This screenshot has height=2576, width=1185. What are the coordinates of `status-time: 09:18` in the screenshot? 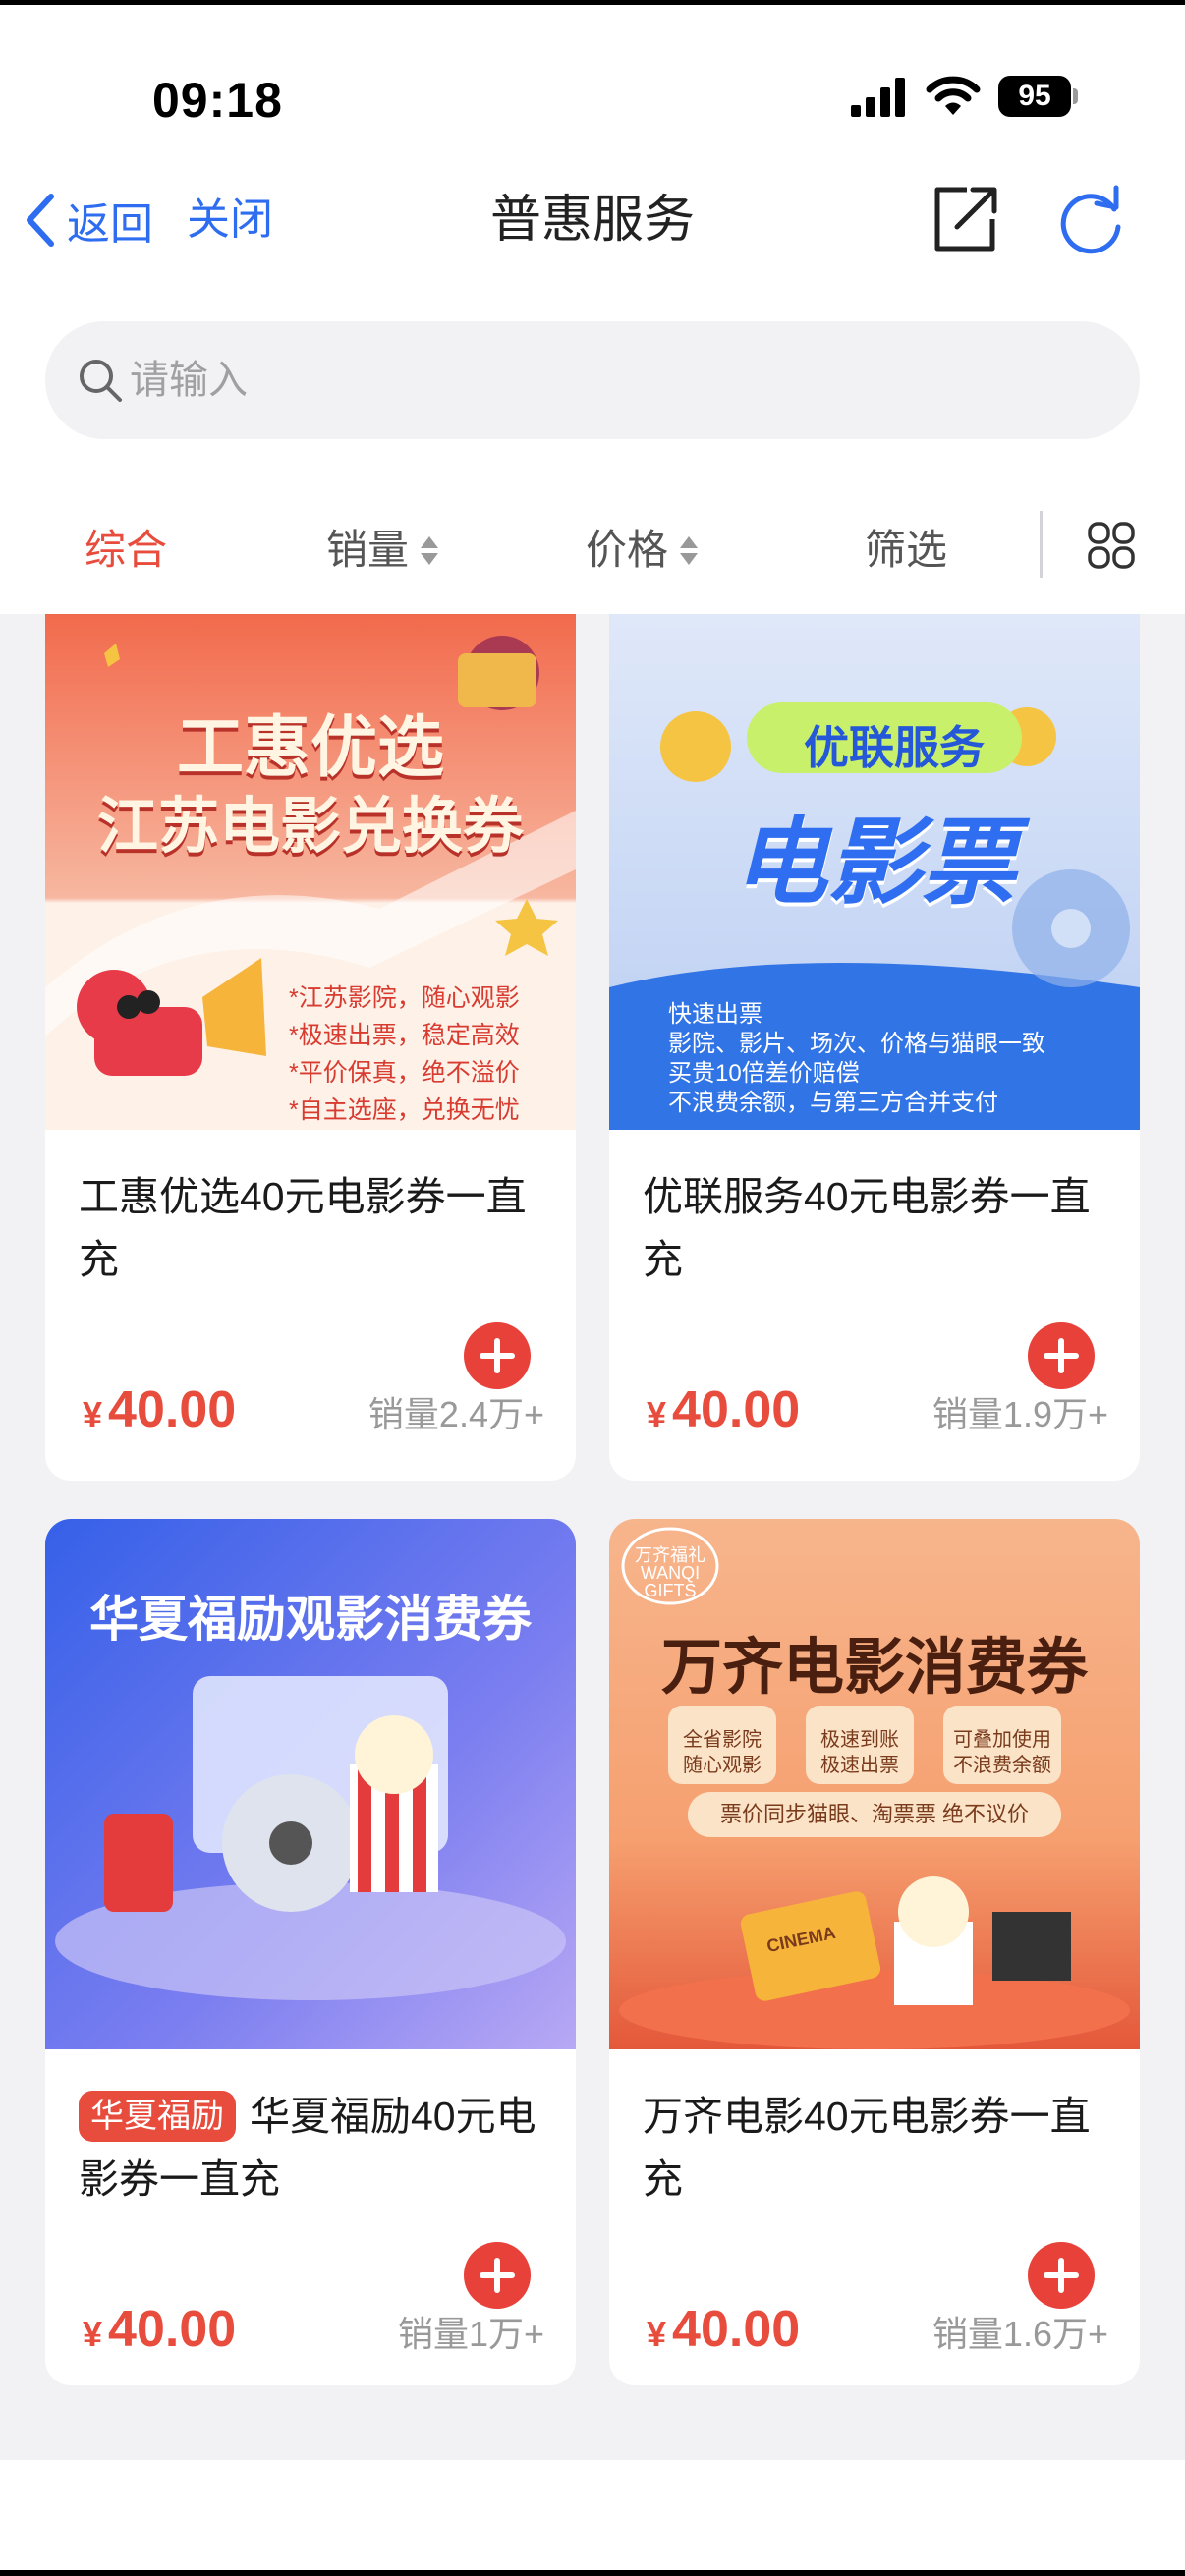 It's located at (217, 100).